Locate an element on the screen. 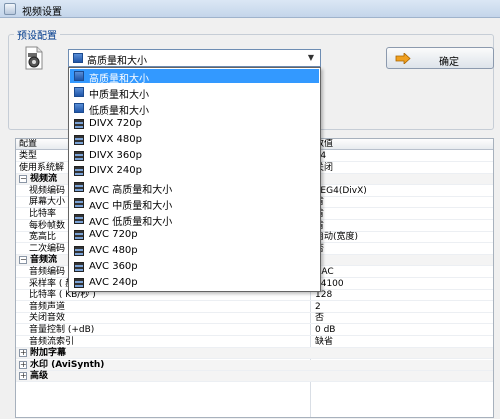  preset-file-icon is located at coordinates (34, 58).